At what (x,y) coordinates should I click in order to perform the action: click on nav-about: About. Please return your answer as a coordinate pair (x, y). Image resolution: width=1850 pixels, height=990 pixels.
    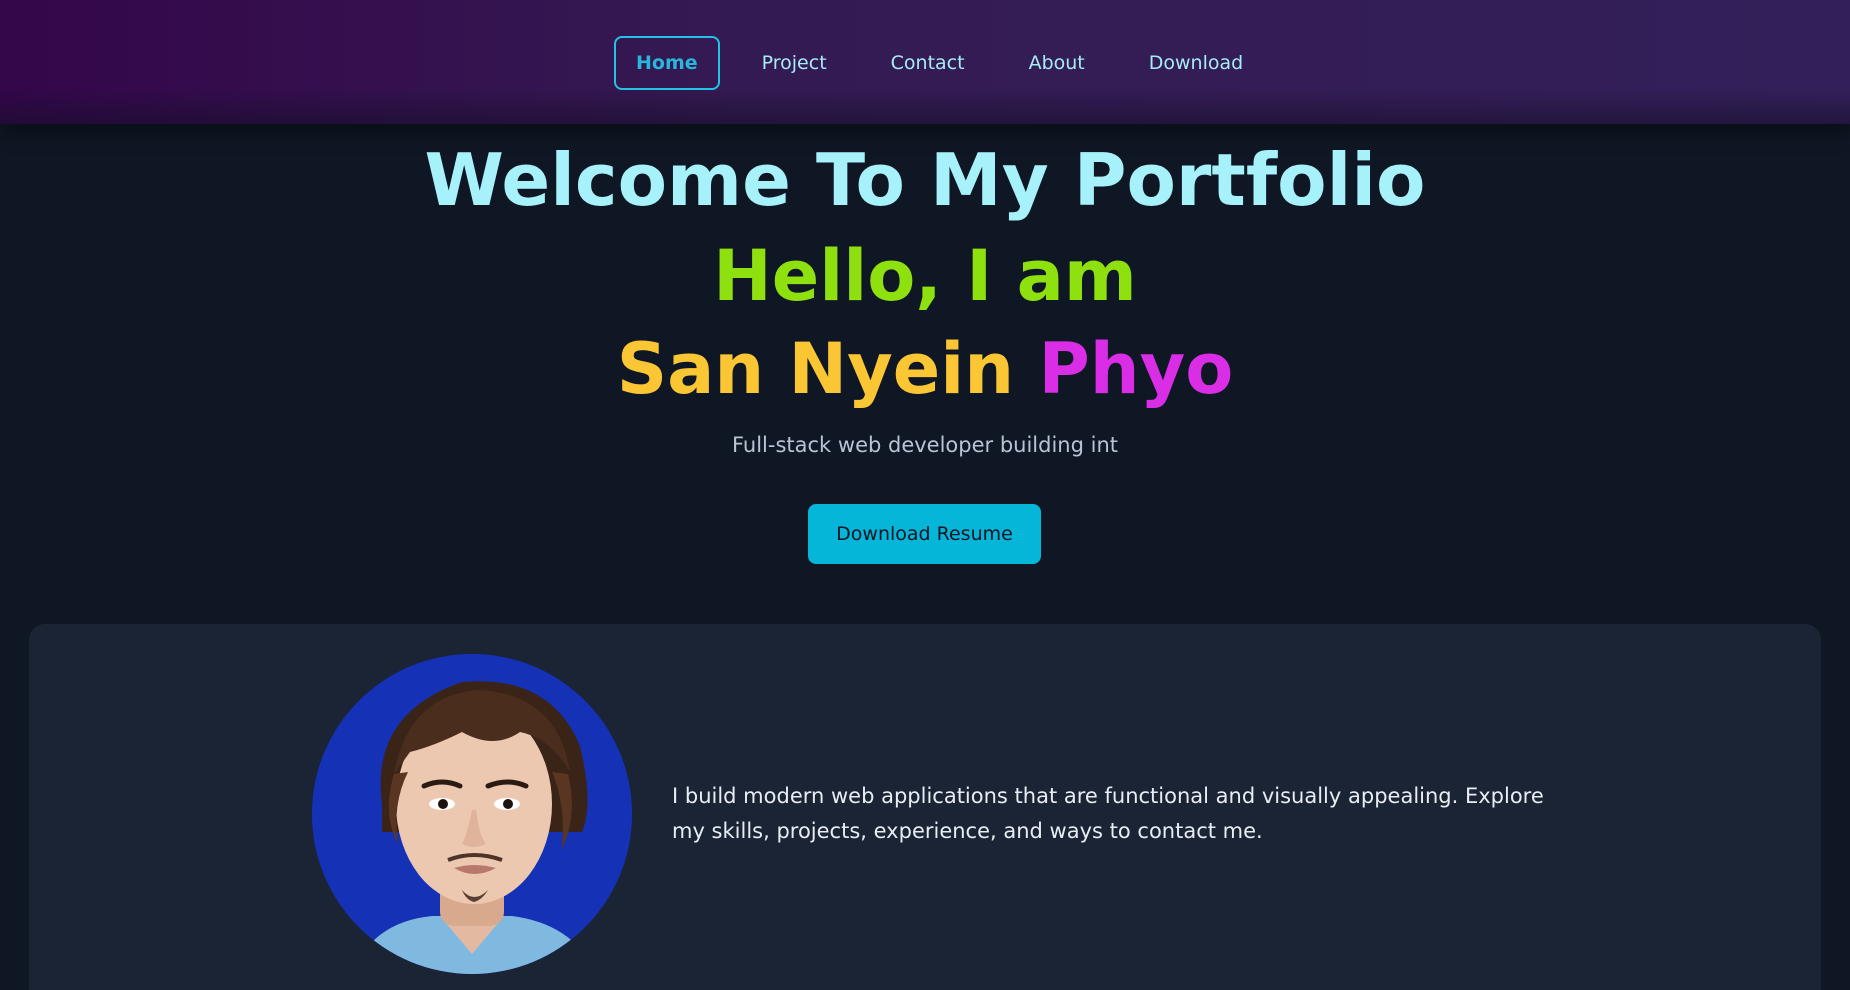
    Looking at the image, I should click on (1057, 63).